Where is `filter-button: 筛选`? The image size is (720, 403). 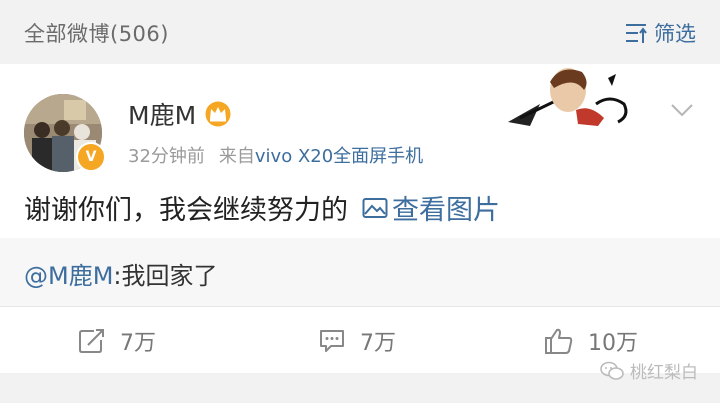
filter-button: 筛选 is located at coordinates (660, 33).